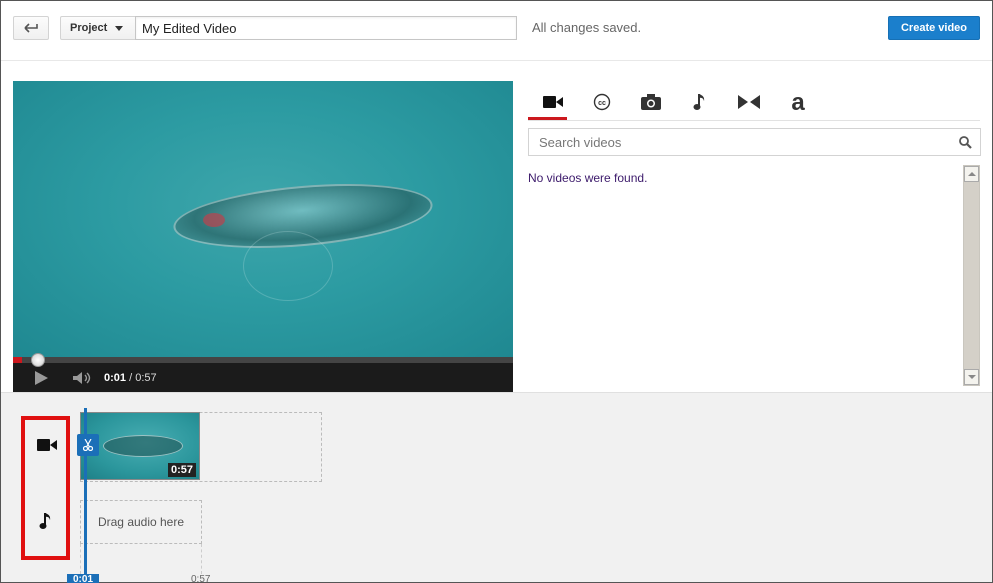 The image size is (993, 583). I want to click on back-button, so click(31, 28).